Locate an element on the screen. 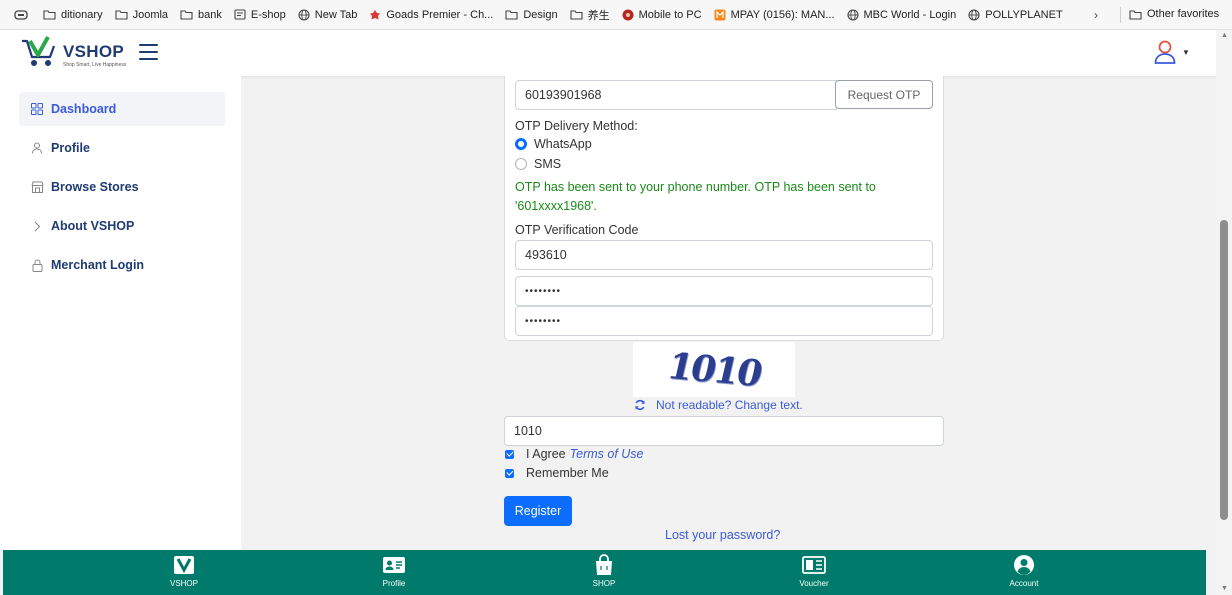 Image resolution: width=1232 pixels, height=595 pixels. site-header: VSHOP Shop Smart, Live Happiness ▼ is located at coordinates (608, 53).